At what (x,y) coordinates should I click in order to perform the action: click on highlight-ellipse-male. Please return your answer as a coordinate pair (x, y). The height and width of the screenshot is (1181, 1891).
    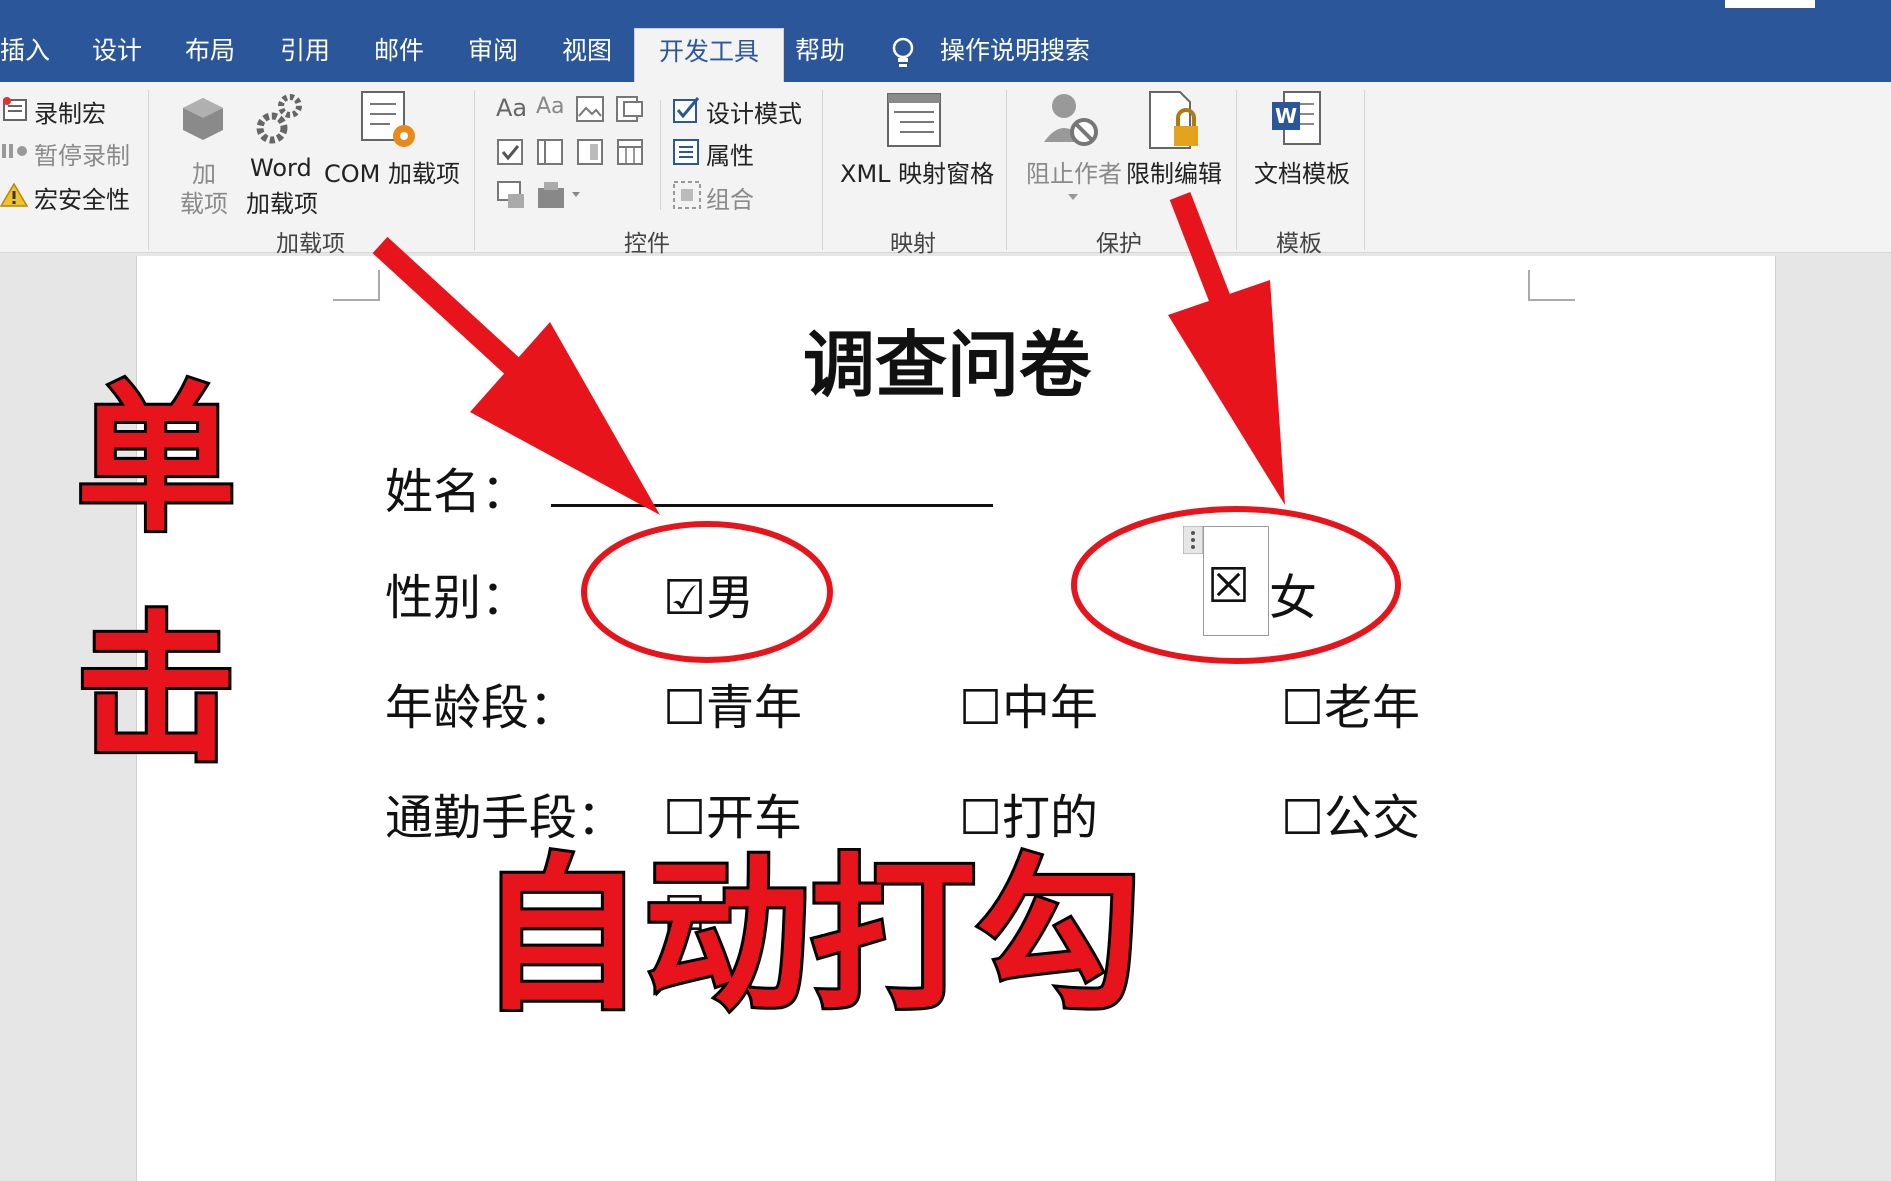
    Looking at the image, I should click on (707, 592).